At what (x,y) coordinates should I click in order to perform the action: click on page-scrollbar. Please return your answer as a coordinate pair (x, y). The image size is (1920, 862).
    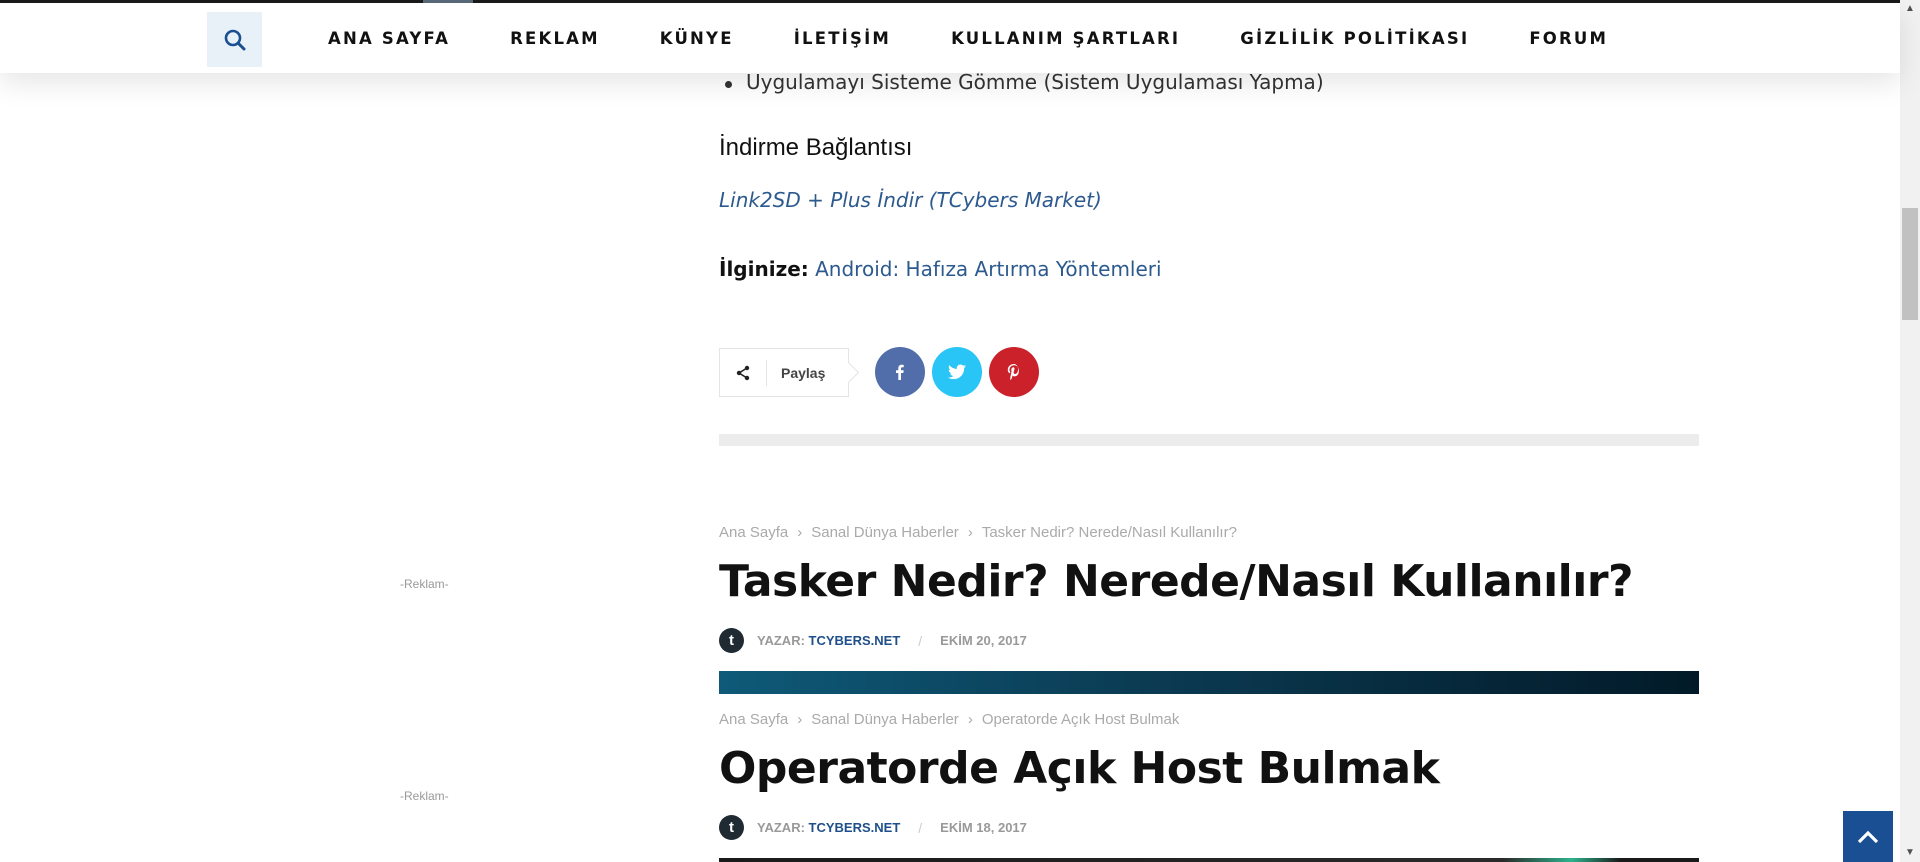
    Looking at the image, I should click on (1910, 431).